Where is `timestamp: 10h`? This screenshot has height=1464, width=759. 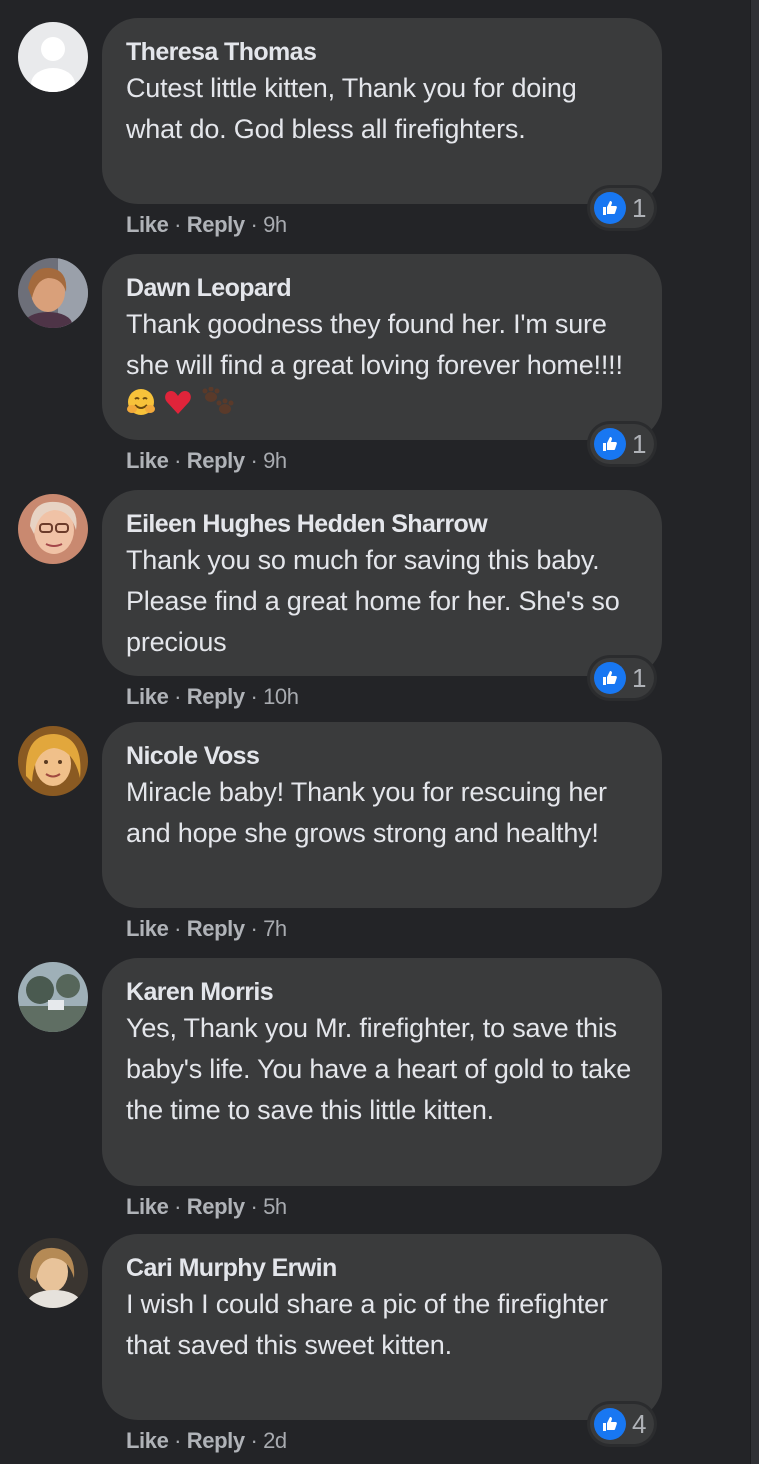
timestamp: 10h is located at coordinates (281, 696).